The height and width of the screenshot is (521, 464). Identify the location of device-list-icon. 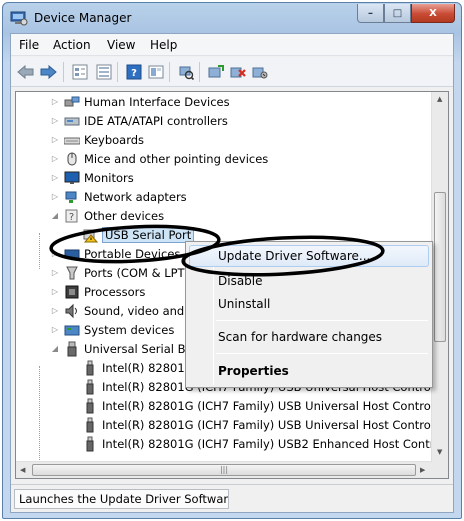
(104, 72).